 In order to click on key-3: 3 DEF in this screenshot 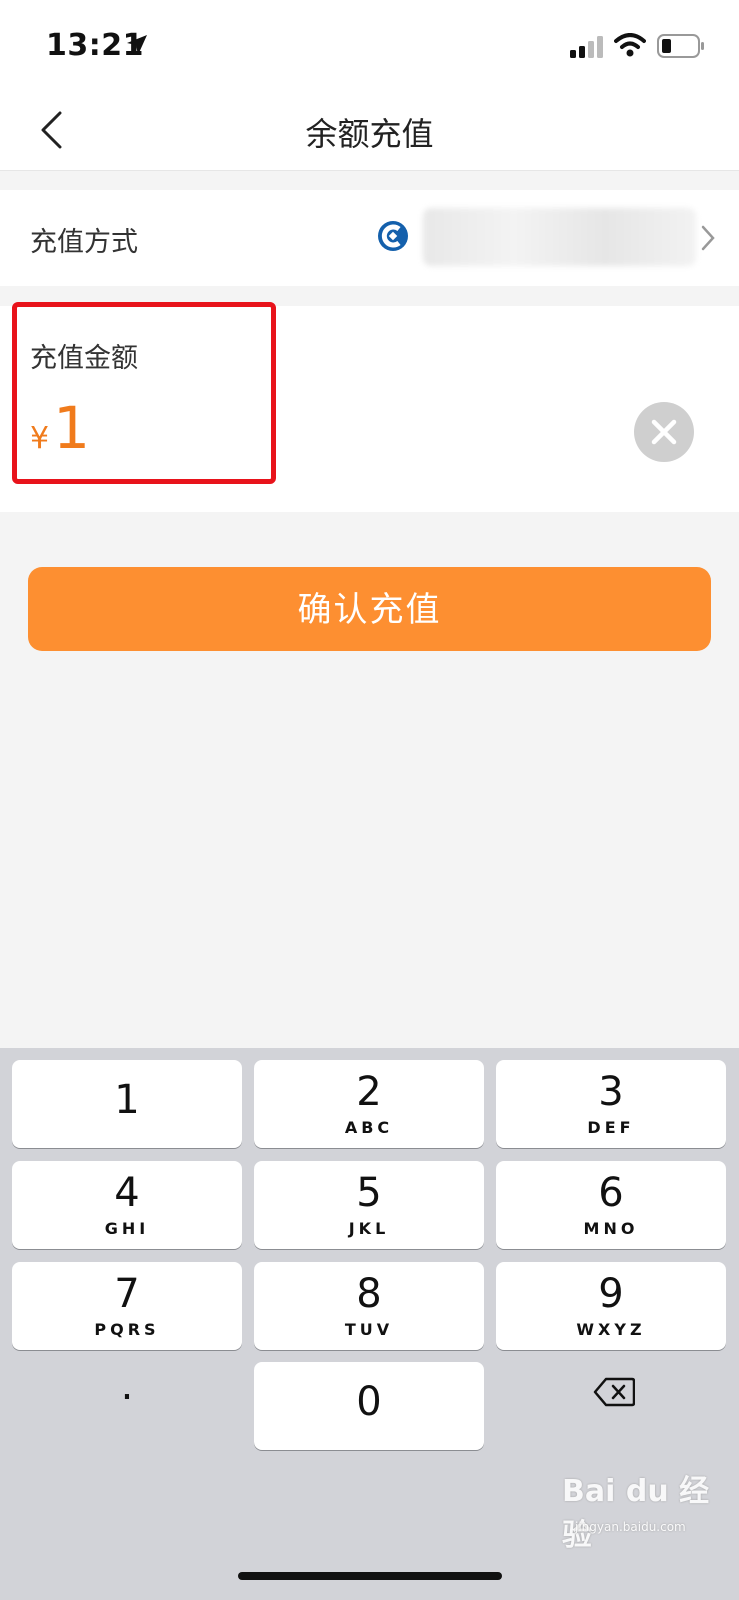, I will do `click(611, 1104)`.